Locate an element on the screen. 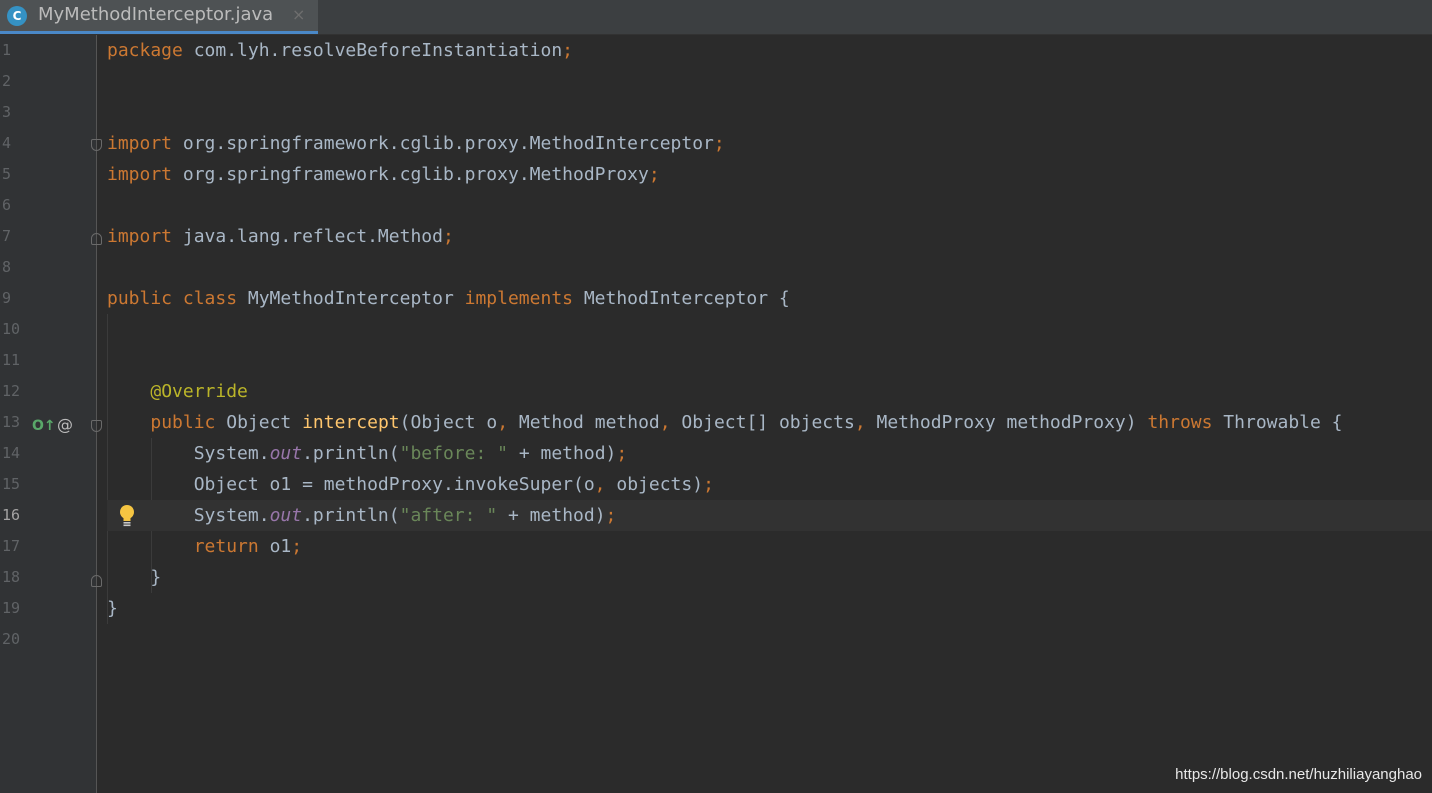  code-text: Throwable { is located at coordinates (1277, 422).